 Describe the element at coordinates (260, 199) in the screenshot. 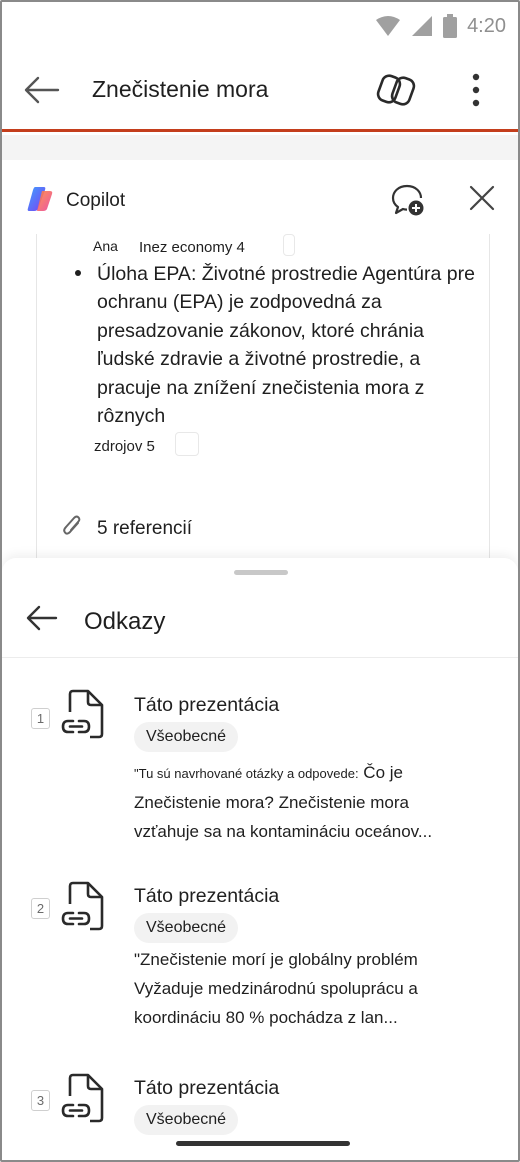

I see `copilot-header: Copilot` at that location.